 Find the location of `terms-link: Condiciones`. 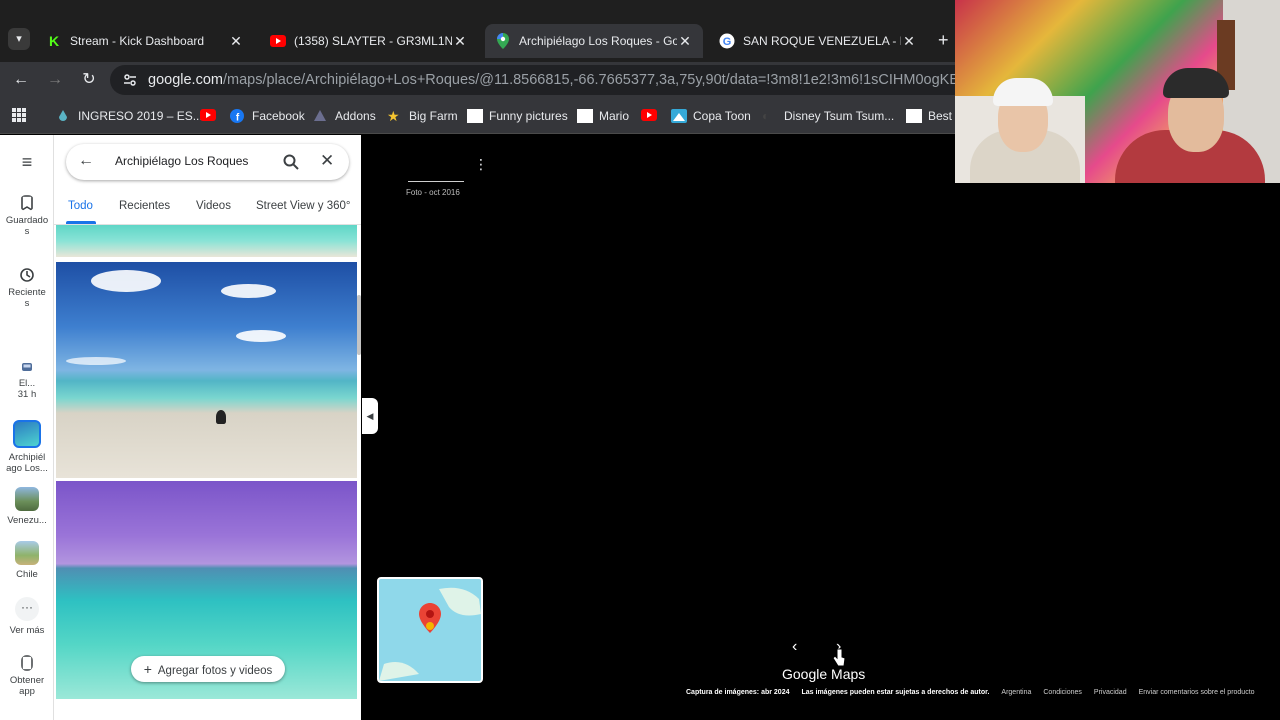

terms-link: Condiciones is located at coordinates (1062, 694).